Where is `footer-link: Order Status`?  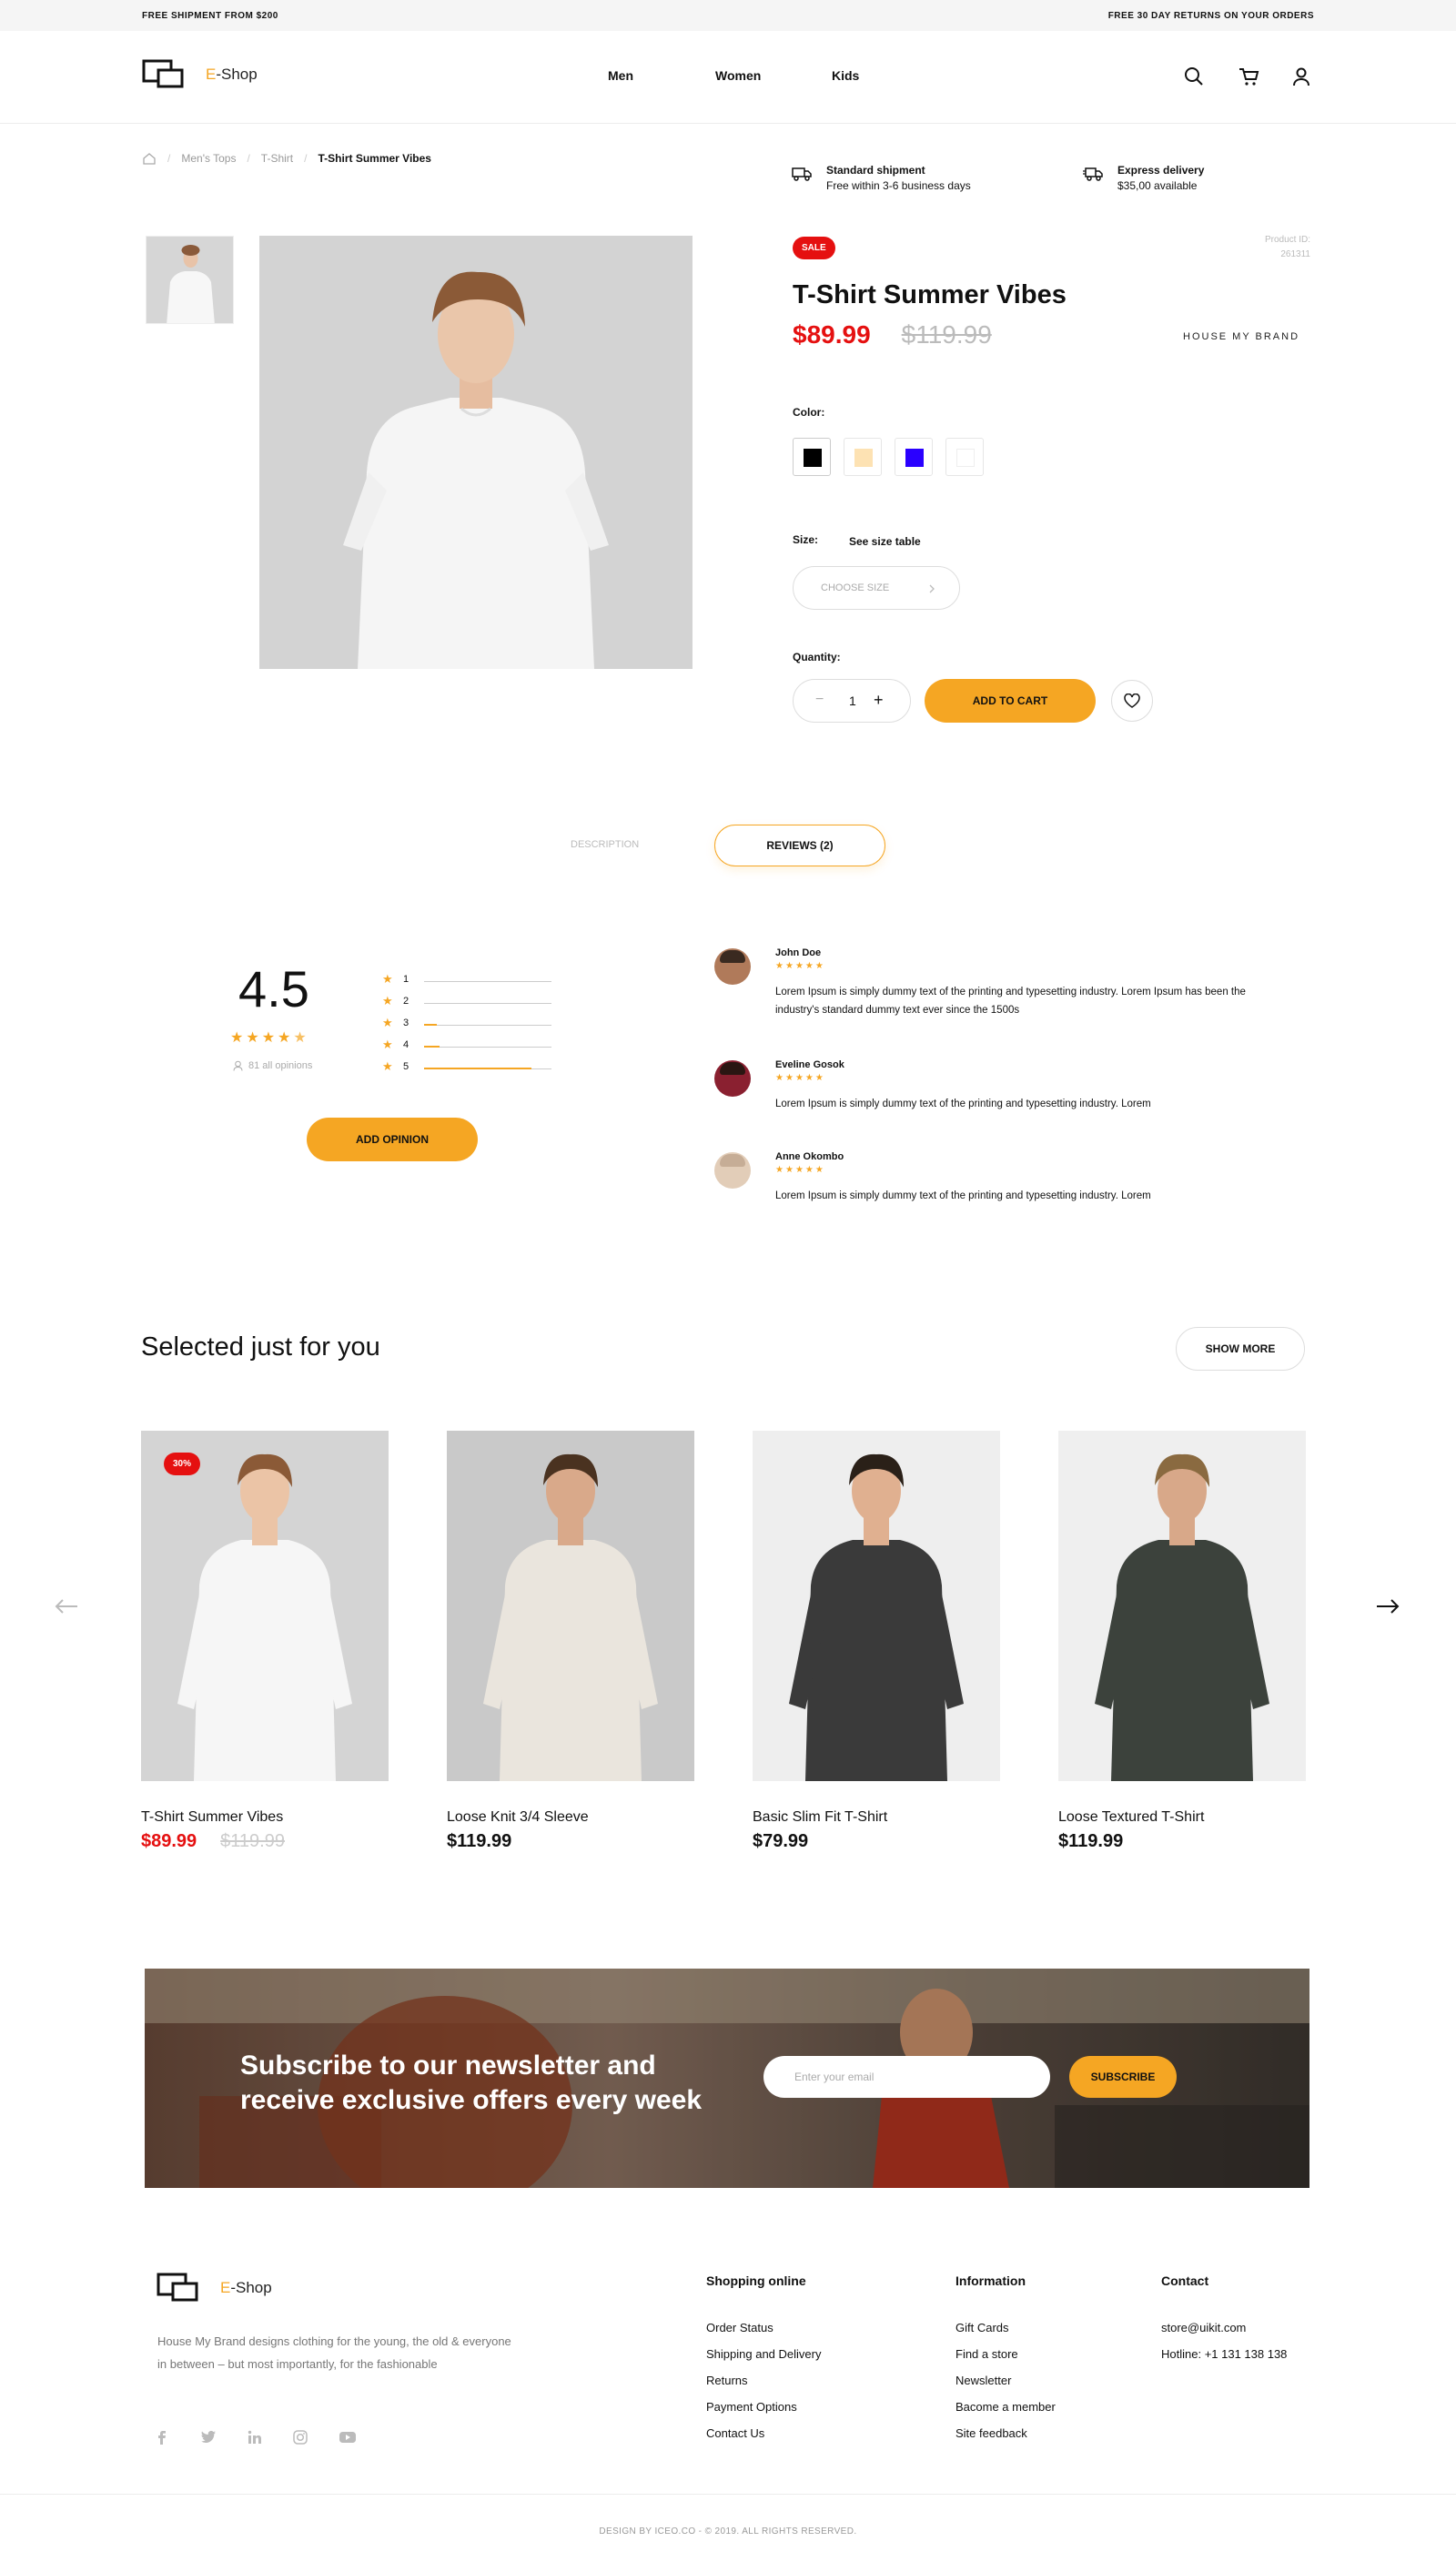 footer-link: Order Status is located at coordinates (740, 2327).